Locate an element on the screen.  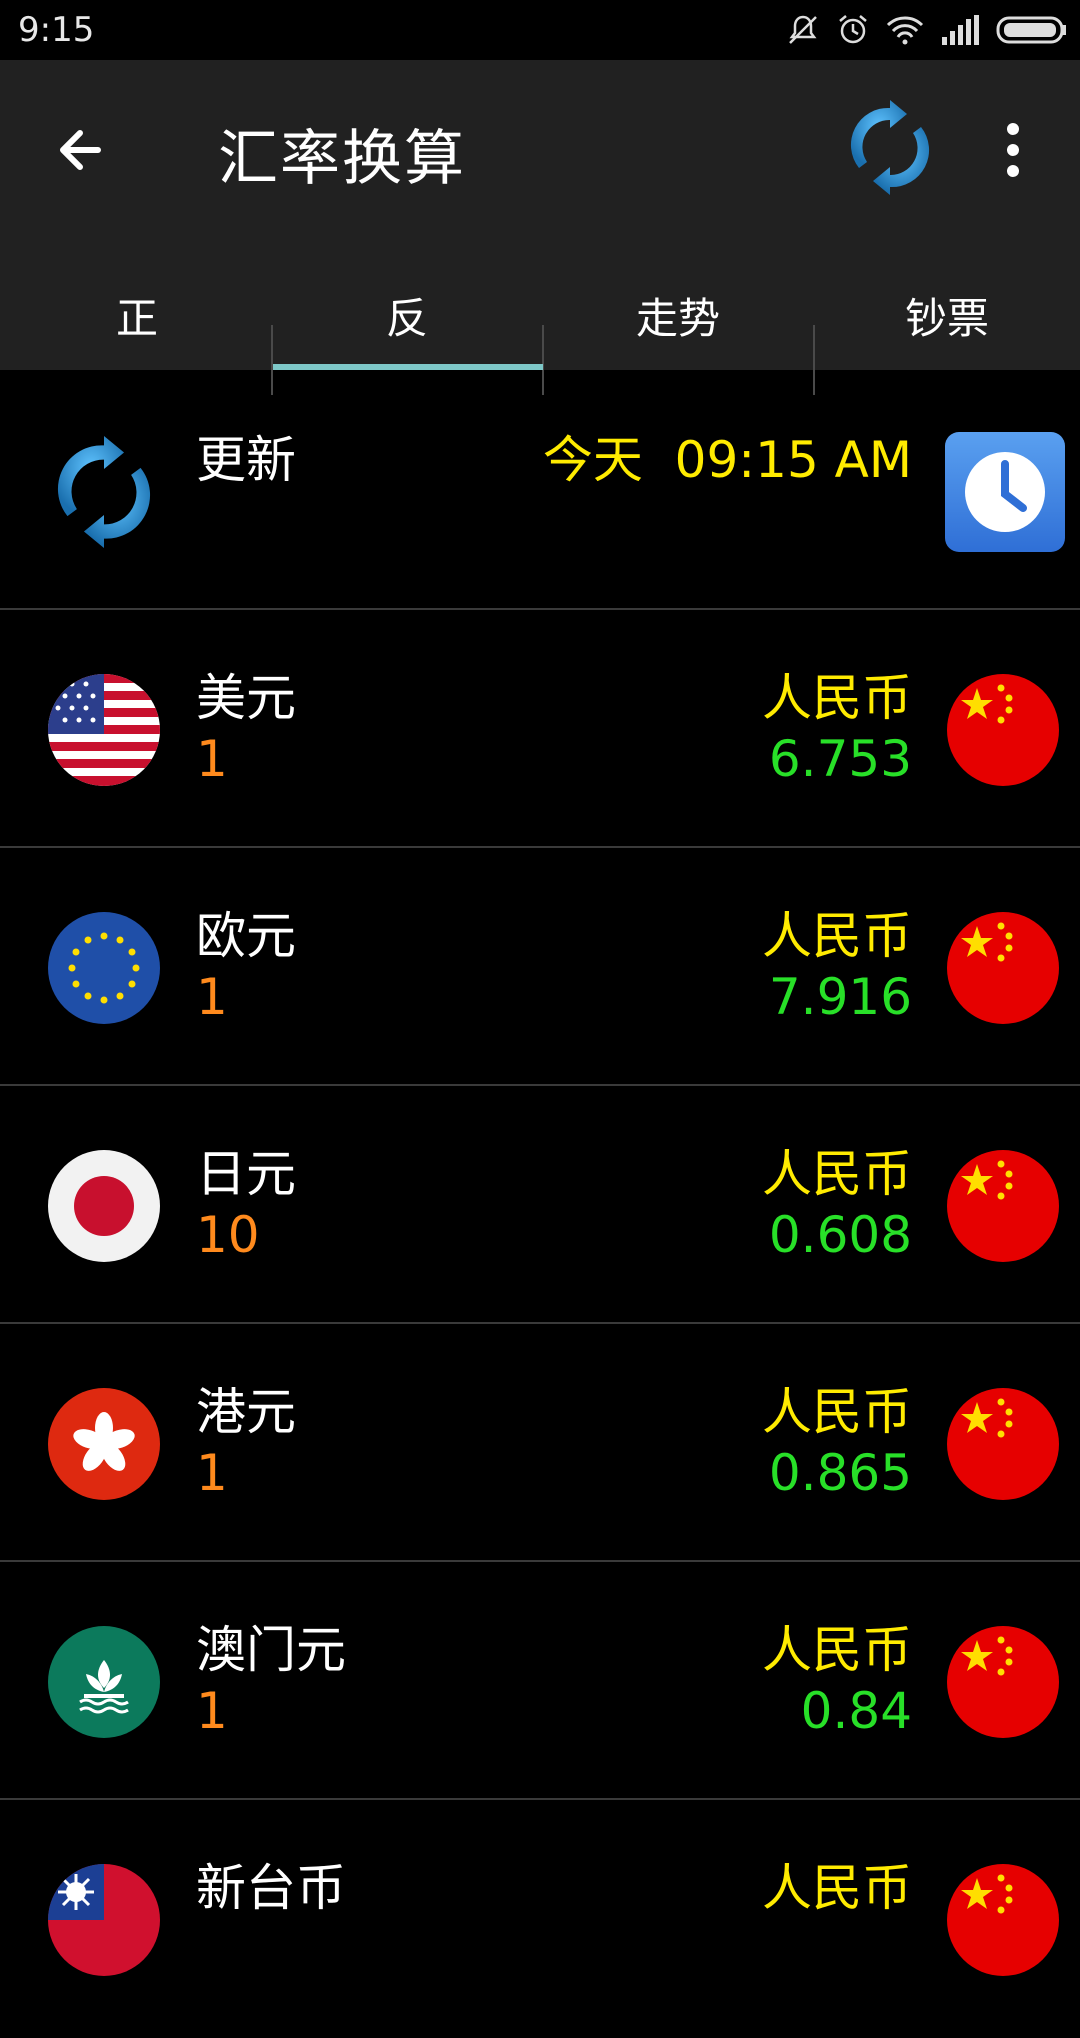
tab-trend: 走势 is located at coordinates (678, 315).